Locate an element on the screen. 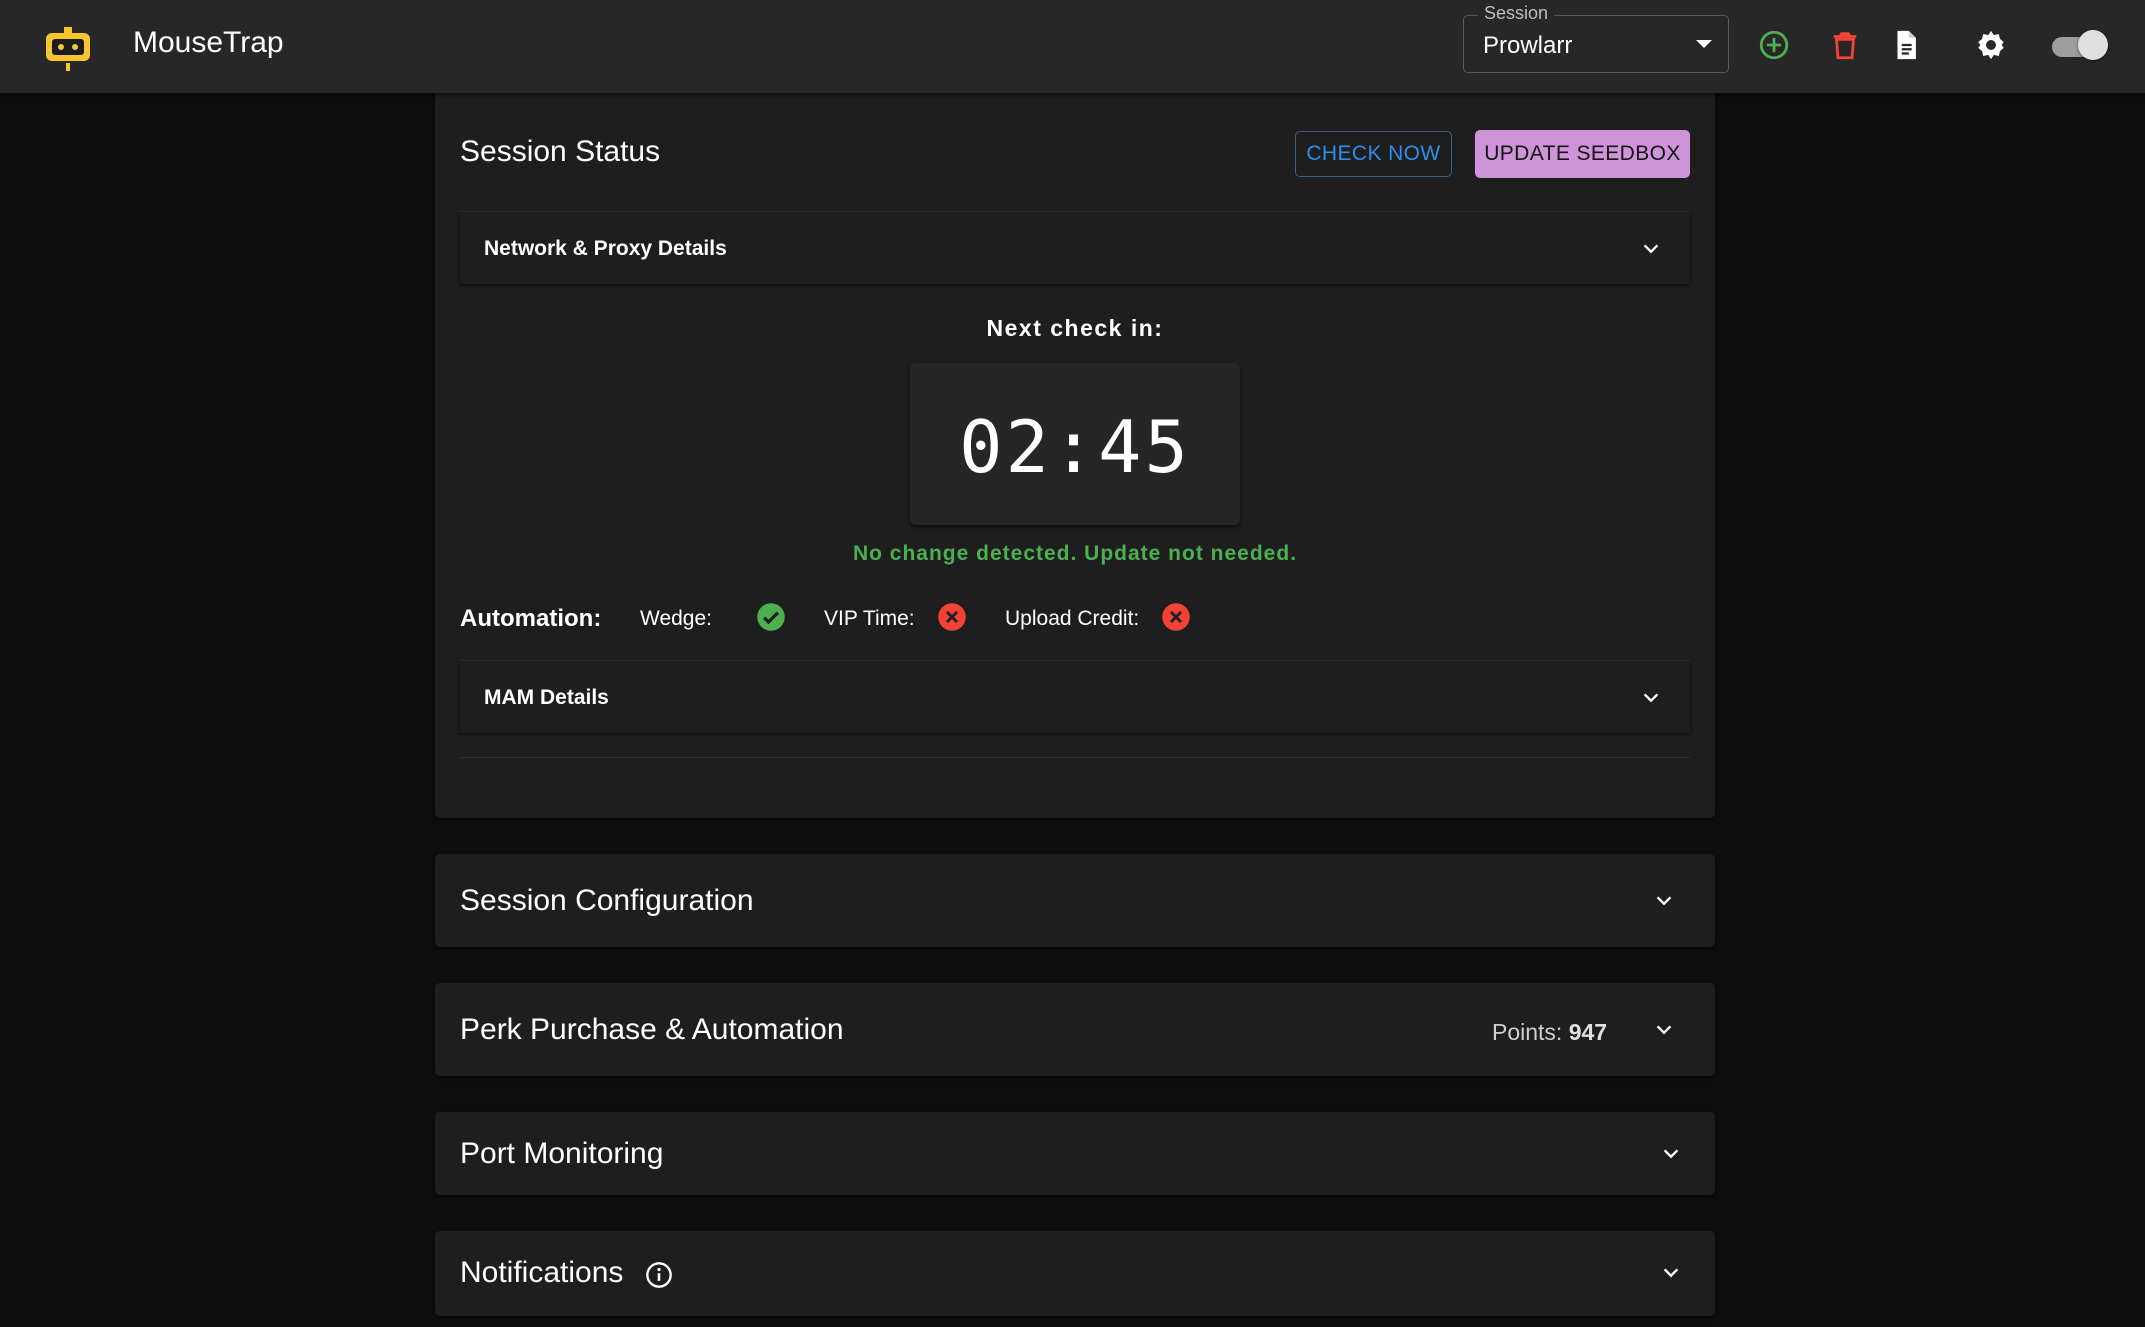 The height and width of the screenshot is (1327, 2145). points-value: 947 is located at coordinates (1588, 1032).